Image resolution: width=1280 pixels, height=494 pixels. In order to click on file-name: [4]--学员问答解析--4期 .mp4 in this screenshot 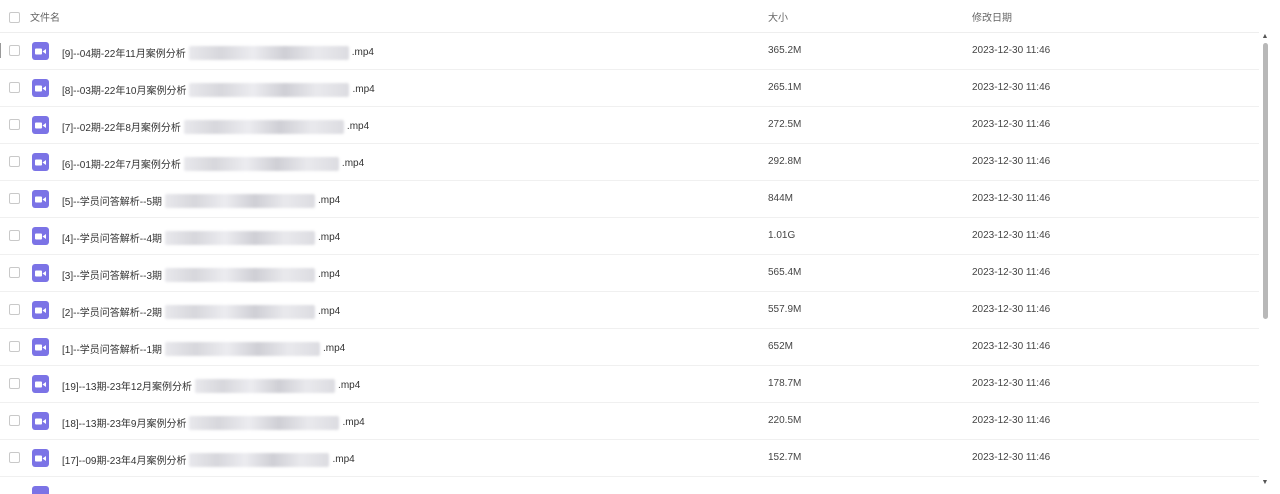, I will do `click(201, 237)`.